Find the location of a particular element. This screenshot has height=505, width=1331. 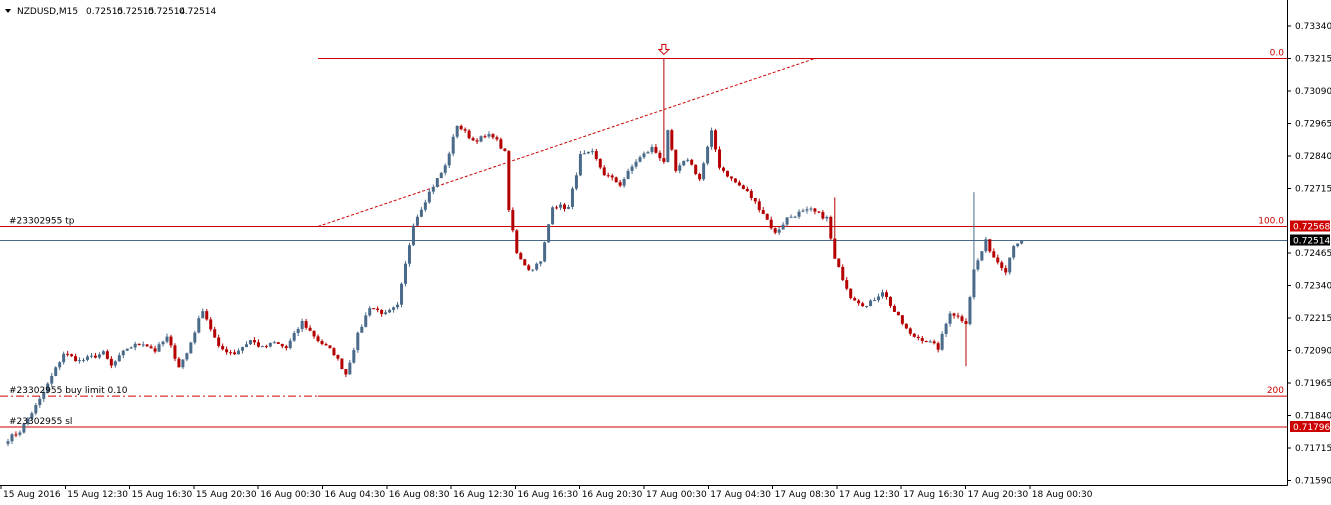

chevron-down-icon is located at coordinates (8, 11).